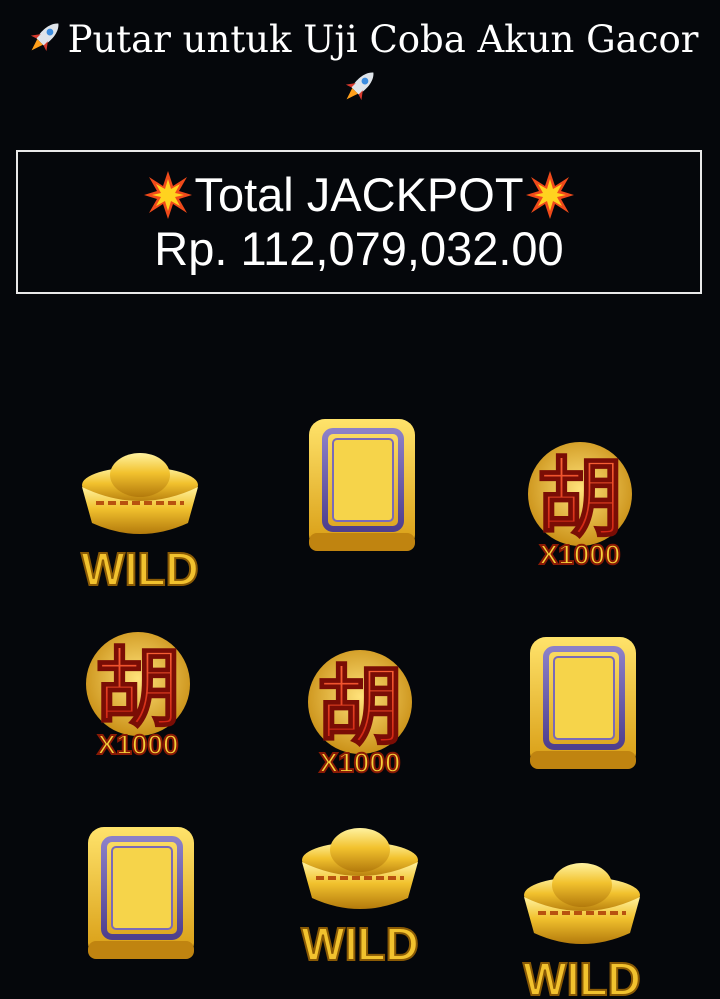  I want to click on jackpot-panel: Total JACKPOT Rp. 112,079,032.00, so click(359, 222).